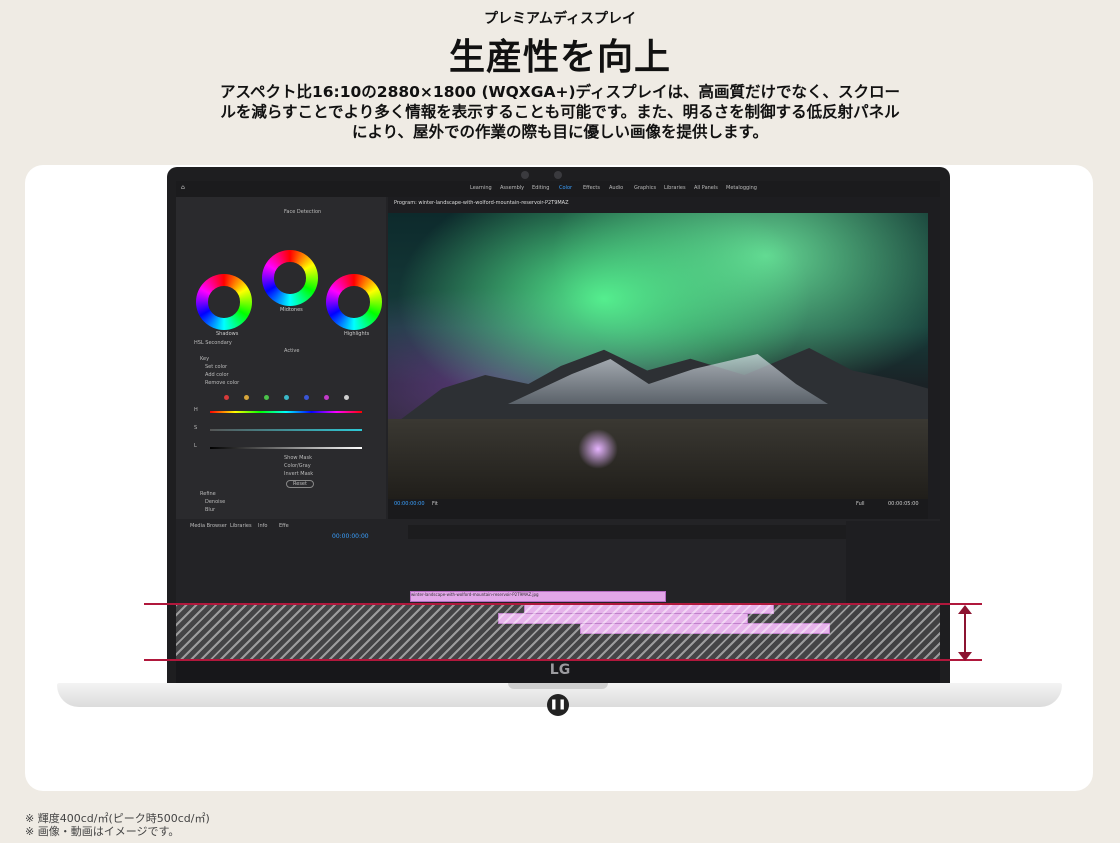 This screenshot has width=1120, height=843. I want to click on tab-metalogging: Metalogging, so click(741, 188).